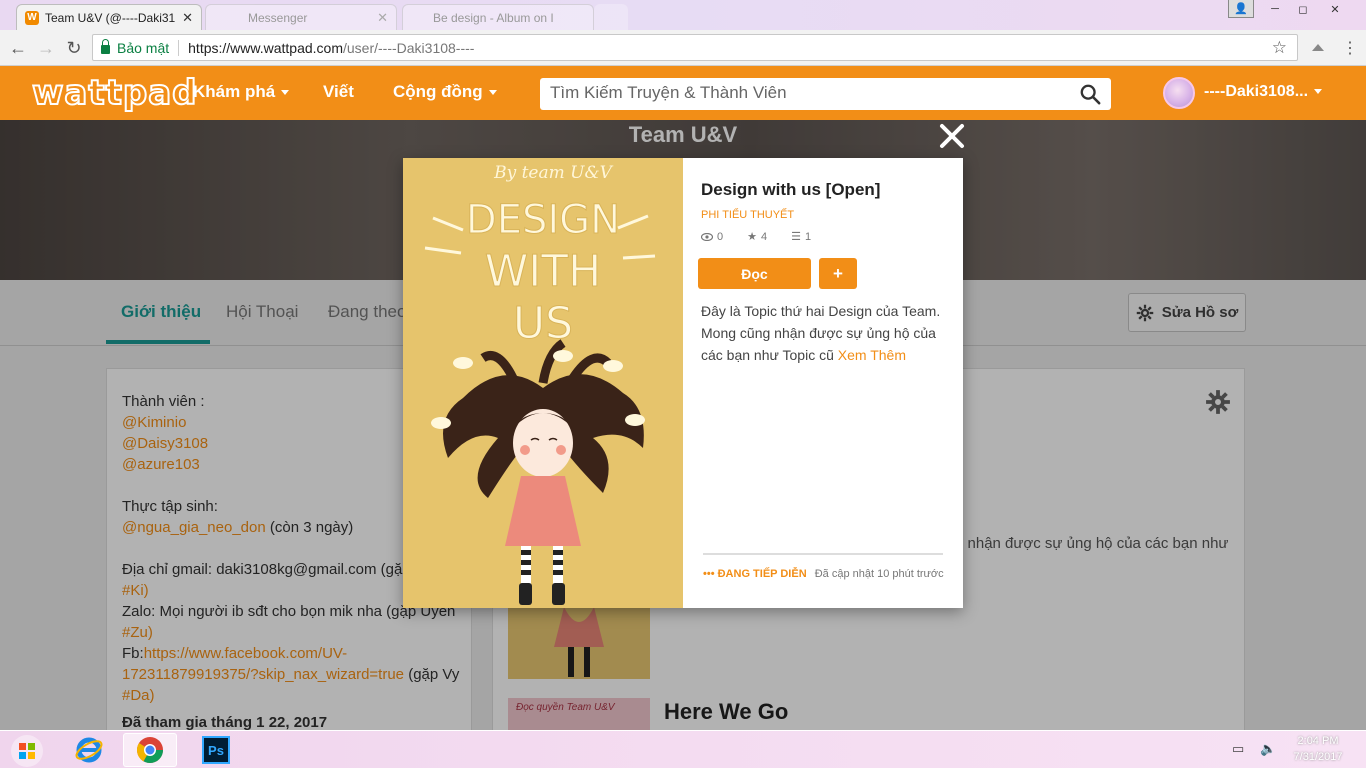 This screenshot has height=768, width=1366. I want to click on reads-count: 0, so click(720, 236).